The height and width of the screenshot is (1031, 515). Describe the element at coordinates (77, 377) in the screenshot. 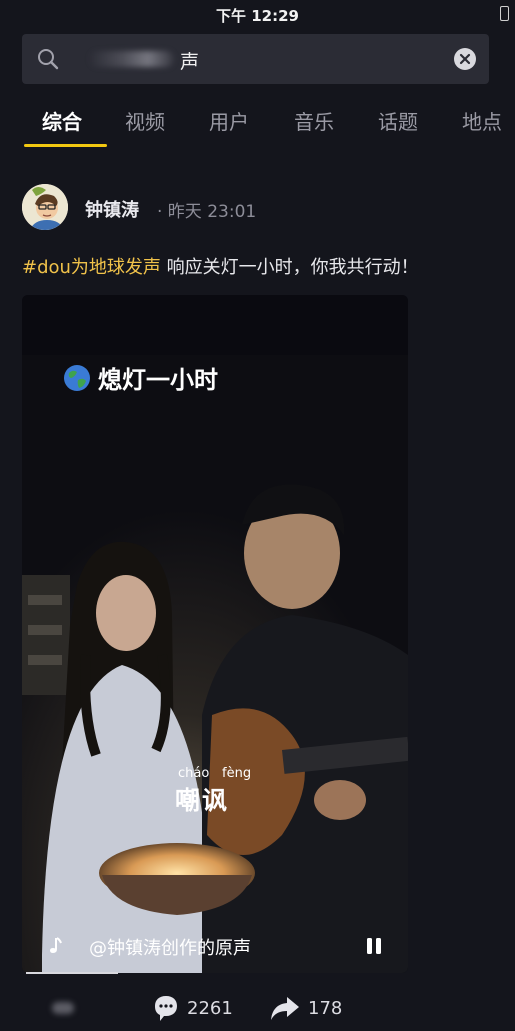

I see `globe-icon` at that location.